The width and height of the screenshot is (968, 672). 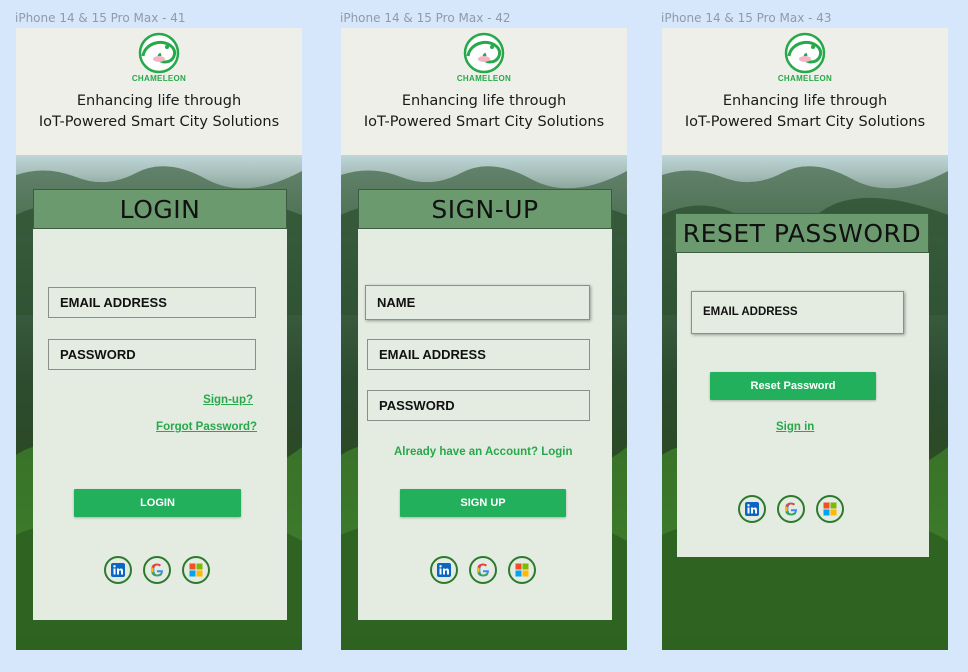 I want to click on card-title: SIGN-UP, so click(x=485, y=209).